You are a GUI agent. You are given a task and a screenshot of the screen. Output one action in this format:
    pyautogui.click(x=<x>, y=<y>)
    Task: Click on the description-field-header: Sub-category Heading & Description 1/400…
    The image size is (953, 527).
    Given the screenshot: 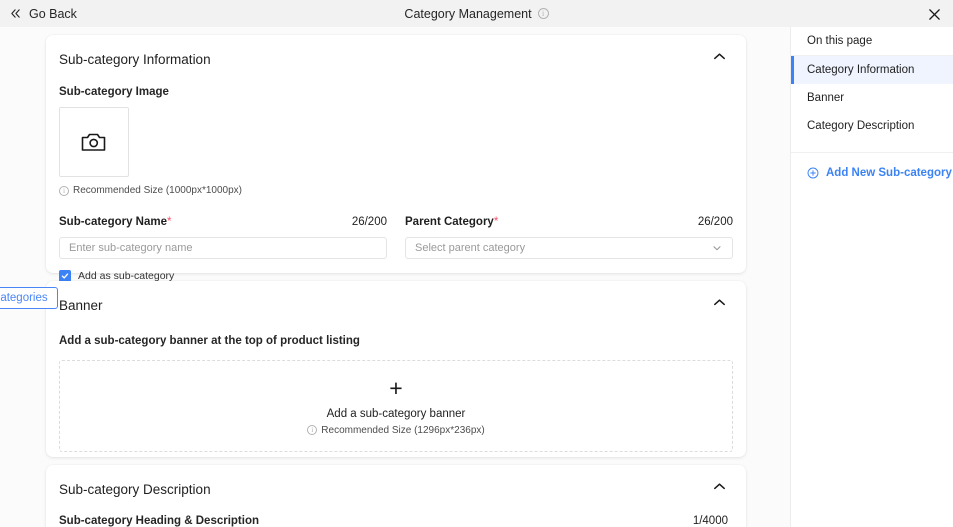 What is the action you would take?
    pyautogui.click(x=396, y=521)
    